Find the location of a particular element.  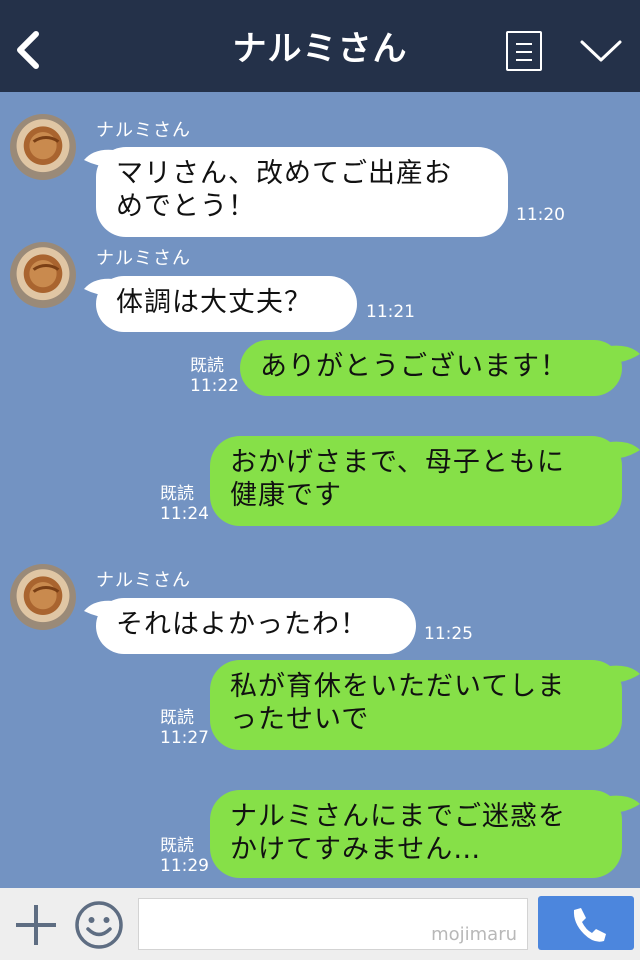

message-text: マリさん、改めてご出産お is located at coordinates (284, 173).